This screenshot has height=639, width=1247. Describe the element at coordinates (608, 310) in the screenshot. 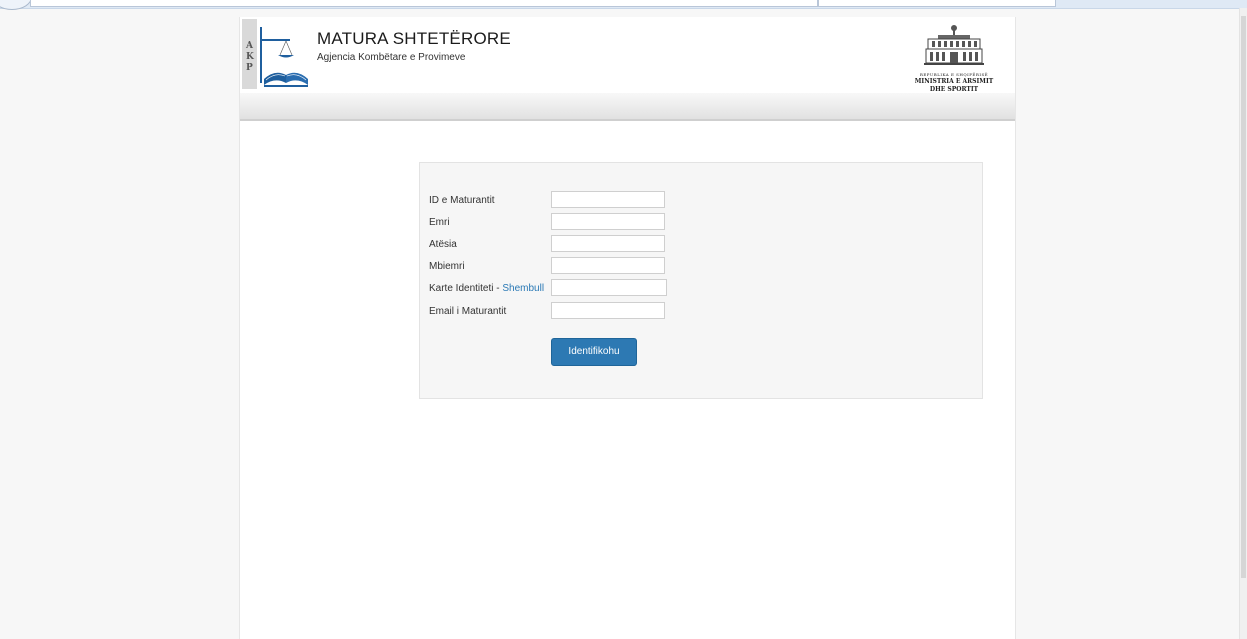

I see `email-input` at that location.